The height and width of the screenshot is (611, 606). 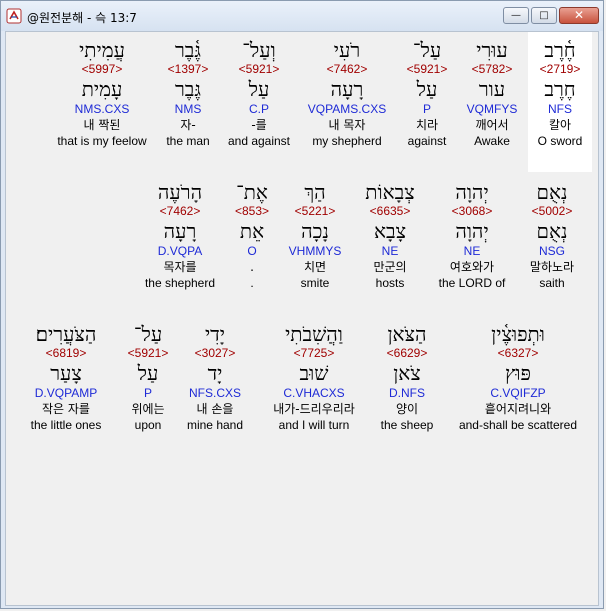 What do you see at coordinates (517, 373) in the screenshot?
I see `lemma: פּוּץ` at bounding box center [517, 373].